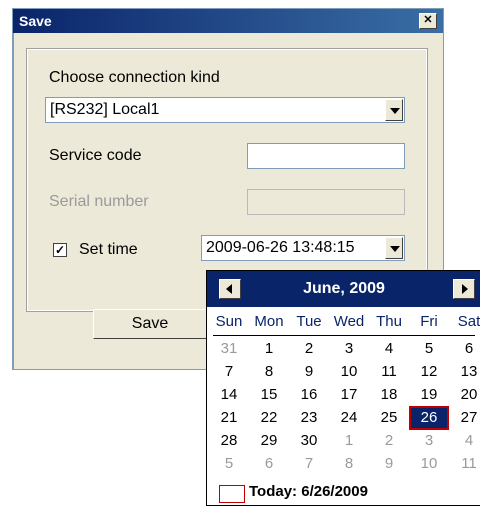  What do you see at coordinates (105, 109) in the screenshot?
I see `connection-kind-value: [RS232] Local1` at bounding box center [105, 109].